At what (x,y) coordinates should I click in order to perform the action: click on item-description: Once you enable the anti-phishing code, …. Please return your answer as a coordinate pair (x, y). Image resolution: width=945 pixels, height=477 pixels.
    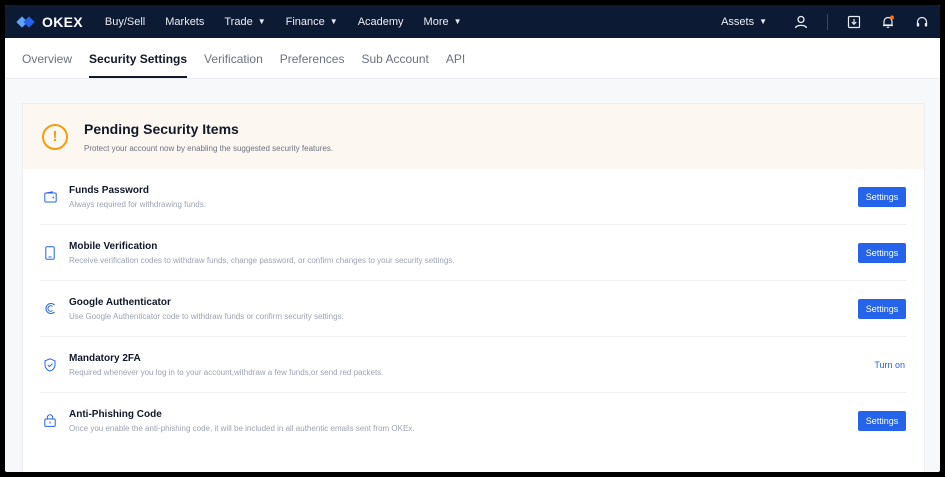
    Looking at the image, I should click on (242, 428).